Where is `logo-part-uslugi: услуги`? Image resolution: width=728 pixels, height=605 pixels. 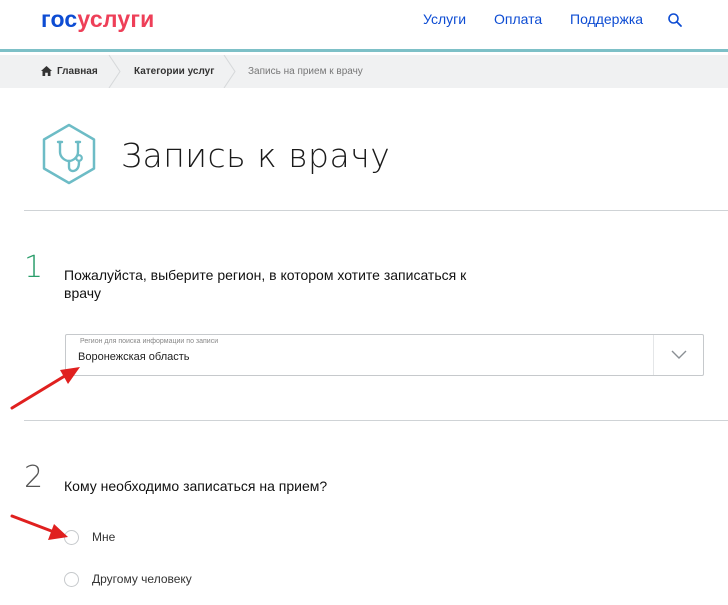
logo-part-uslugi: услуги is located at coordinates (116, 19).